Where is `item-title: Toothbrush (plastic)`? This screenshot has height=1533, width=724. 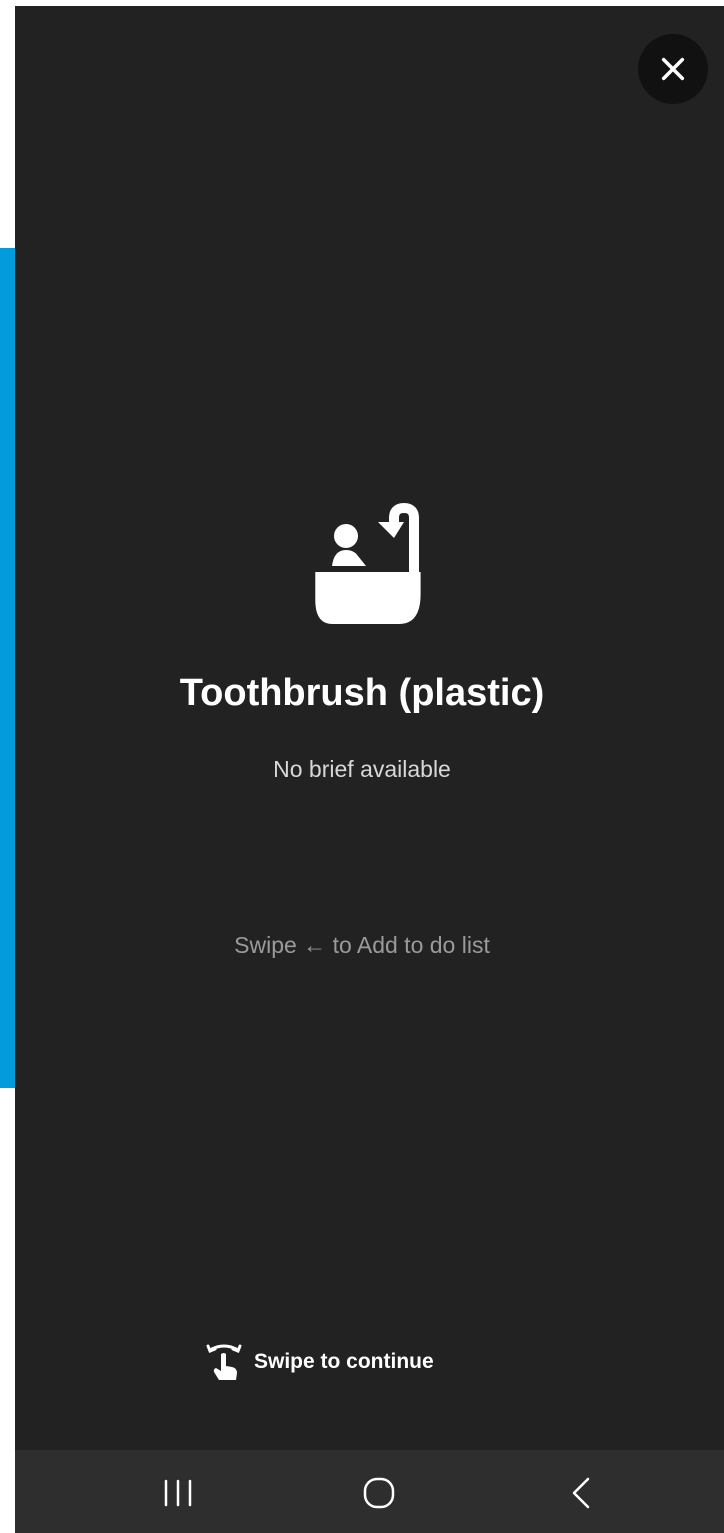 item-title: Toothbrush (plastic) is located at coordinates (362, 693).